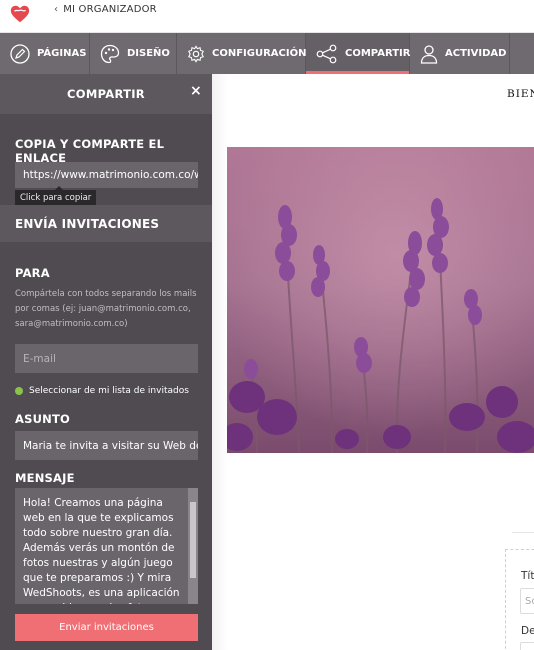 The width and height of the screenshot is (534, 650). I want to click on nav-label: PÁGINAS, so click(62, 53).